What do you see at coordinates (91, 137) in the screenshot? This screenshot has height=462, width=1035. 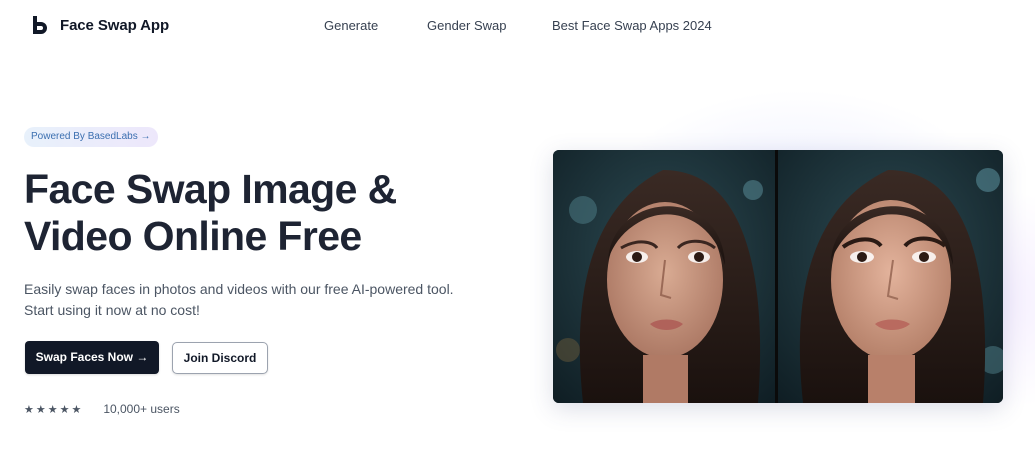 I see `powered-by-badge: Powered By BasedLabs →` at bounding box center [91, 137].